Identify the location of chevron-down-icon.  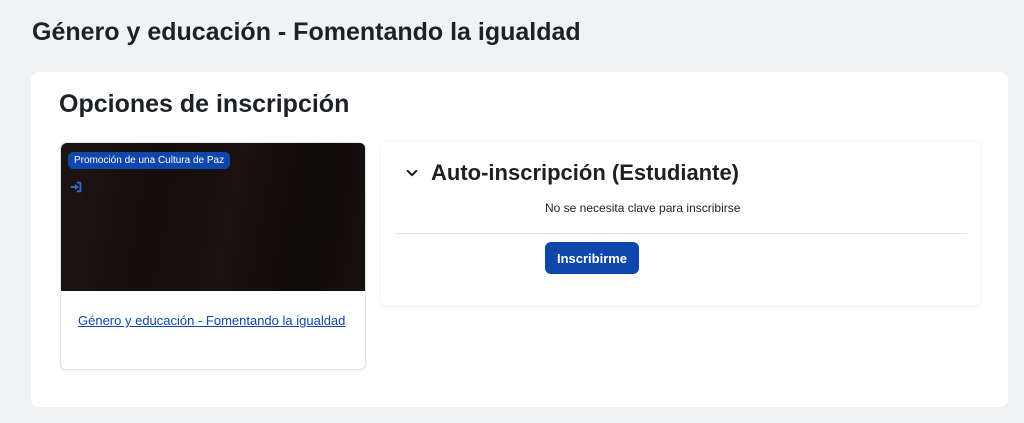
(412, 173).